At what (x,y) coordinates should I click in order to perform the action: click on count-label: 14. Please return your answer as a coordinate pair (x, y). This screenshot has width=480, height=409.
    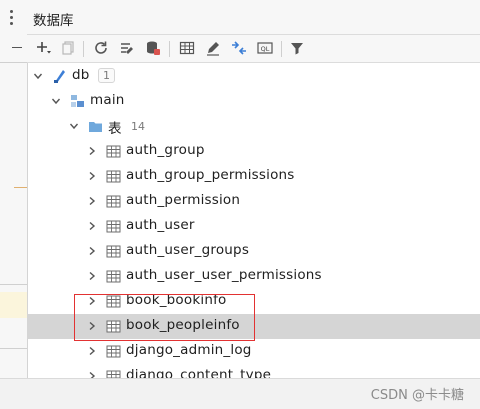
    Looking at the image, I should click on (138, 126).